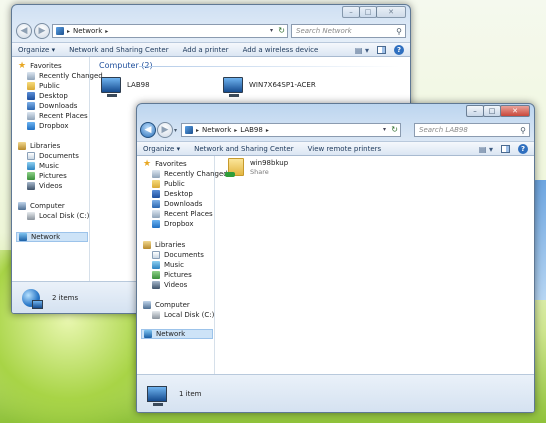 The height and width of the screenshot is (423, 546). I want to click on recent-pages-dropdown: ▾, so click(175, 130).